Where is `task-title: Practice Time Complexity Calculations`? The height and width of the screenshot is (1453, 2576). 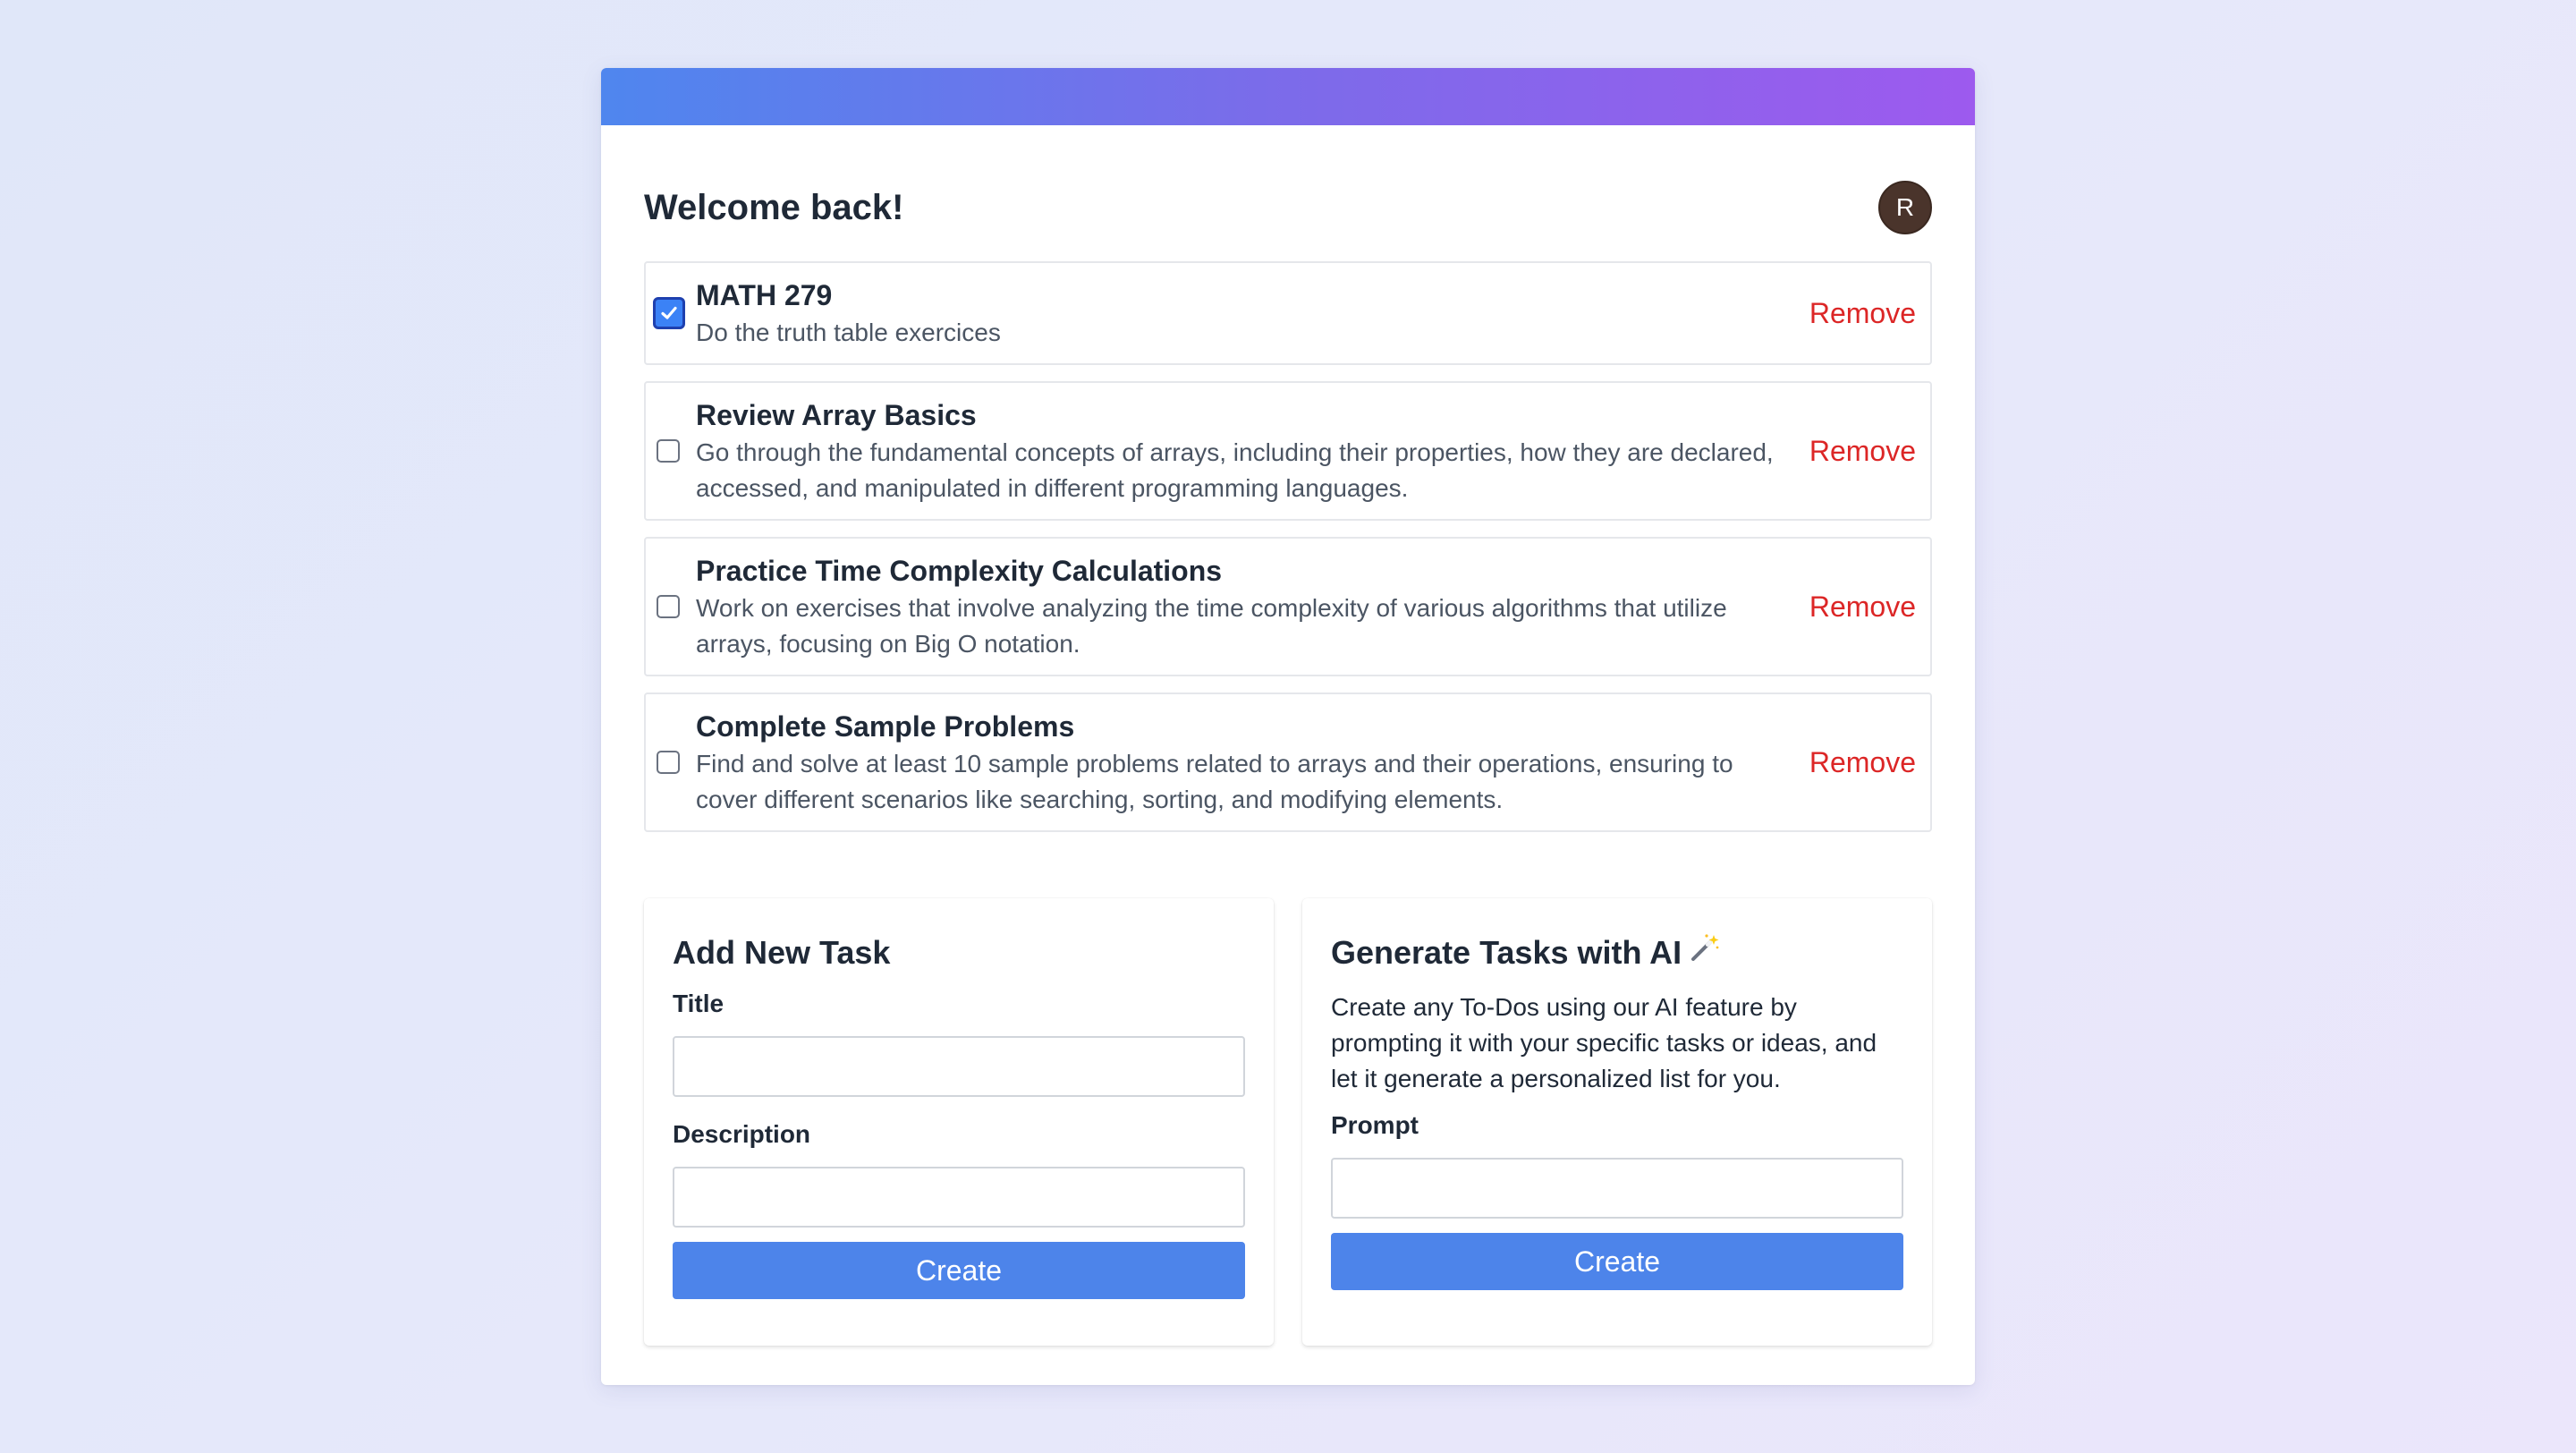 task-title: Practice Time Complexity Calculations is located at coordinates (959, 571).